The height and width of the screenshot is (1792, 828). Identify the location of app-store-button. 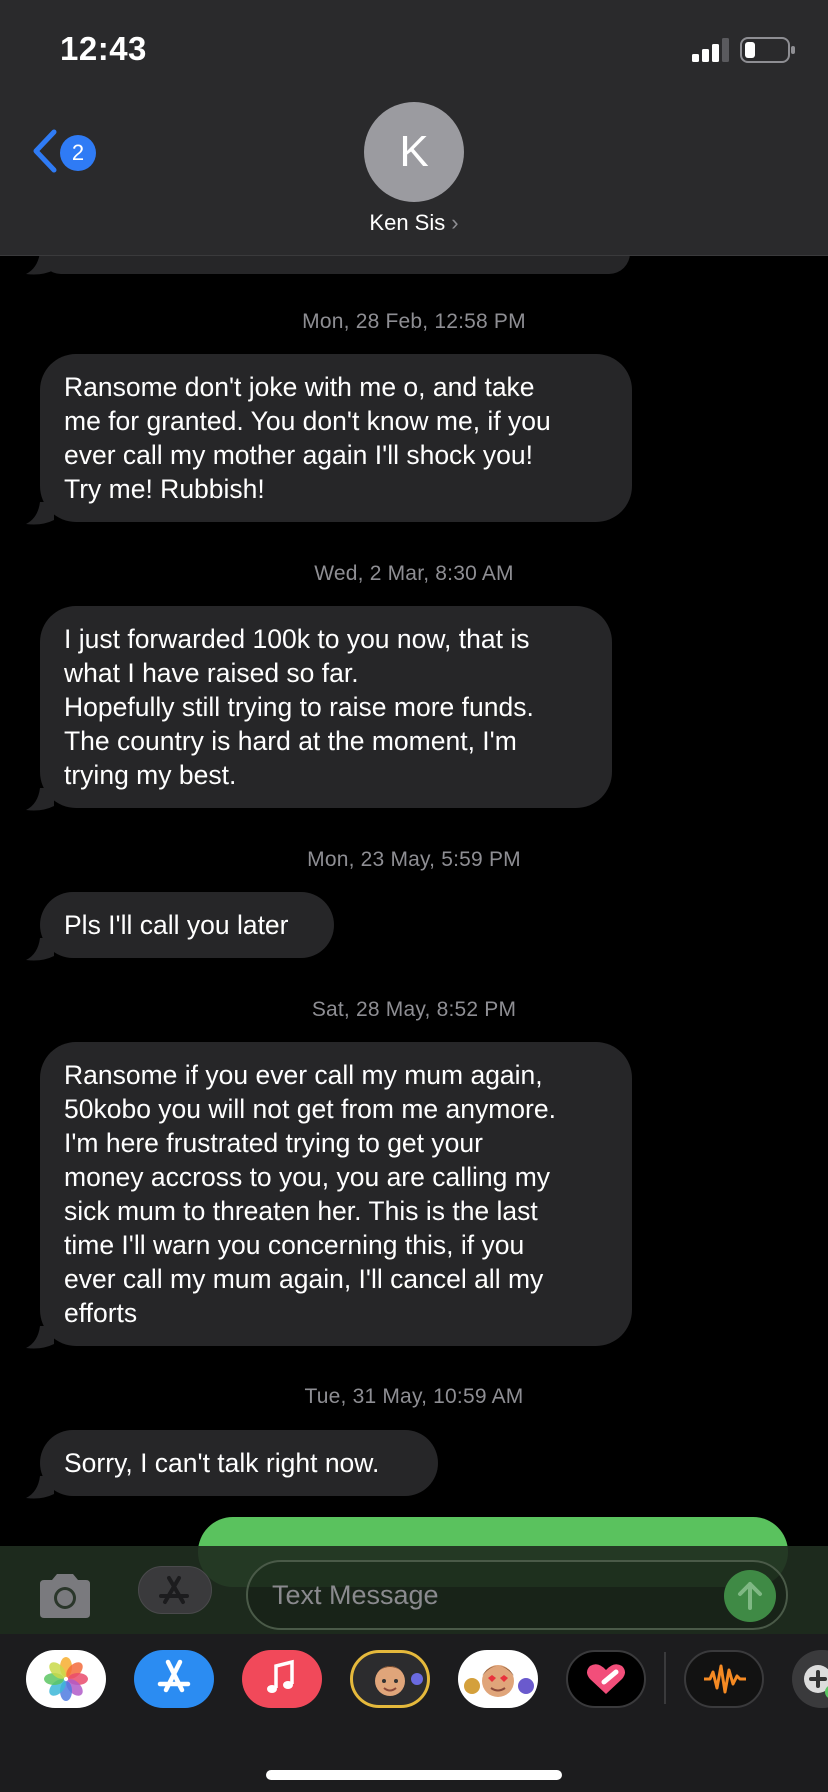
(175, 1590).